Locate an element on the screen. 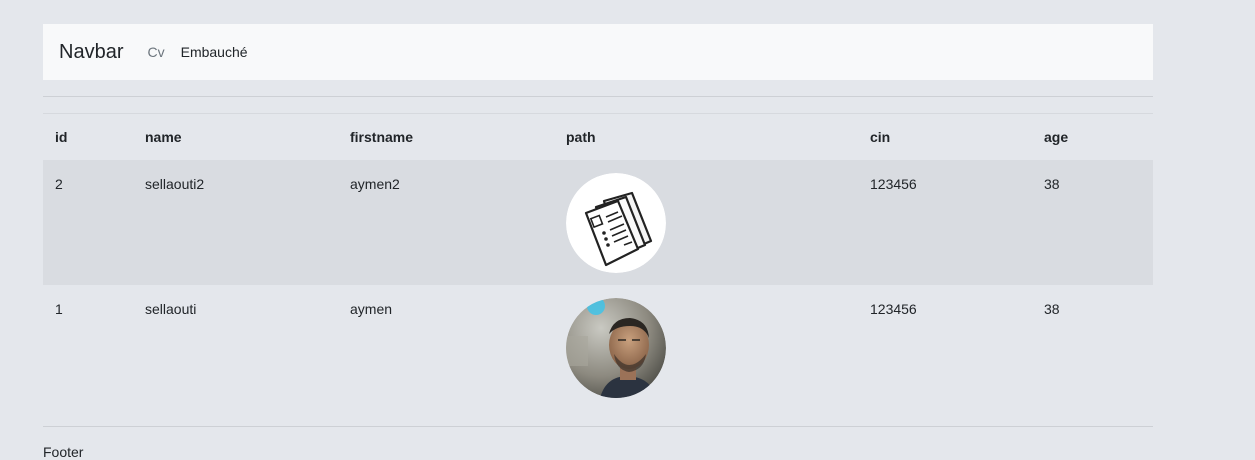 The image size is (1255, 460). divider-top is located at coordinates (598, 96).